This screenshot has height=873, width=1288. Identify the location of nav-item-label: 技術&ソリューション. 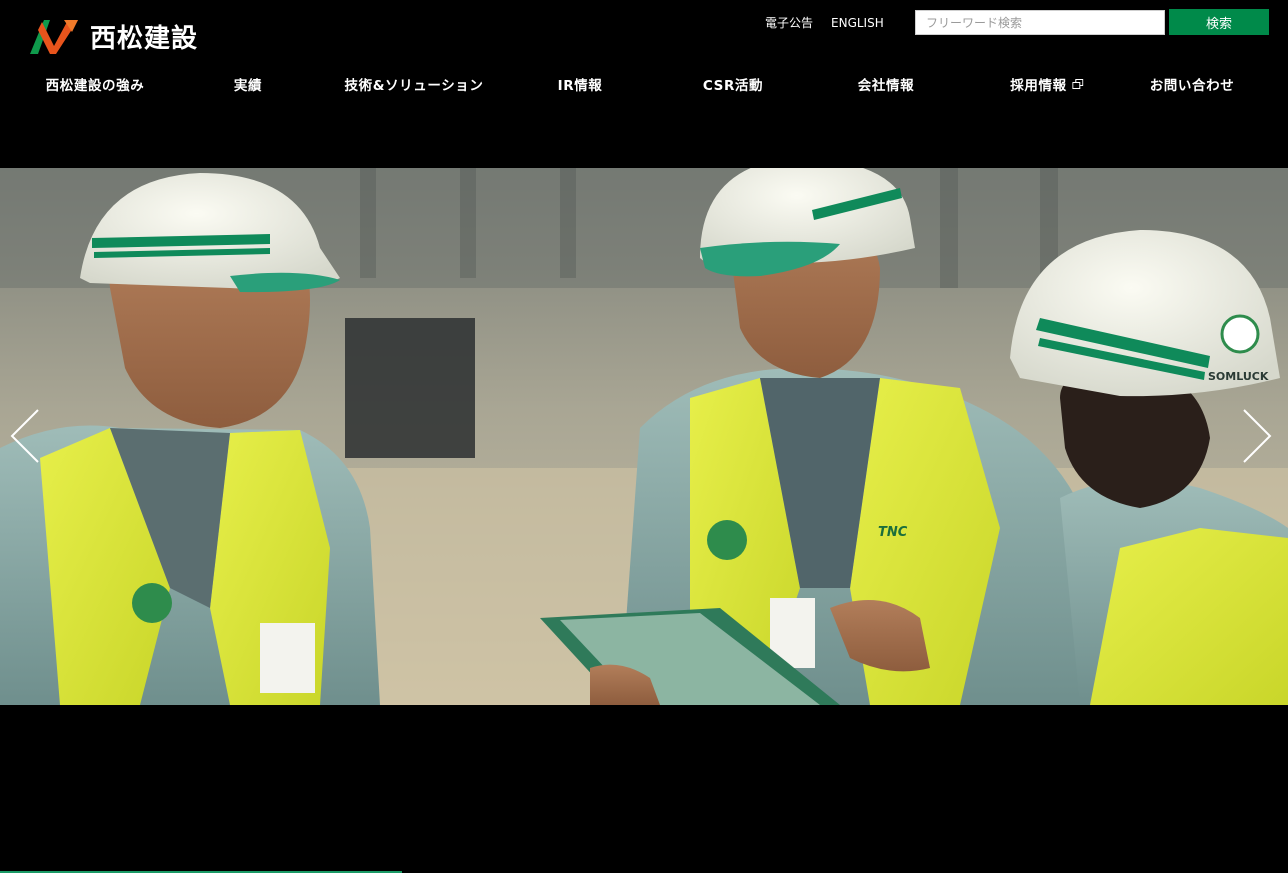
(414, 86).